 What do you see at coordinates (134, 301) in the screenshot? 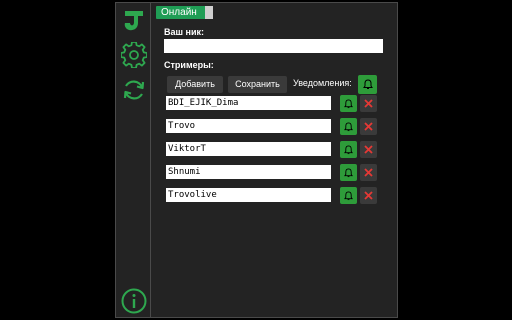
I see `info-icon` at bounding box center [134, 301].